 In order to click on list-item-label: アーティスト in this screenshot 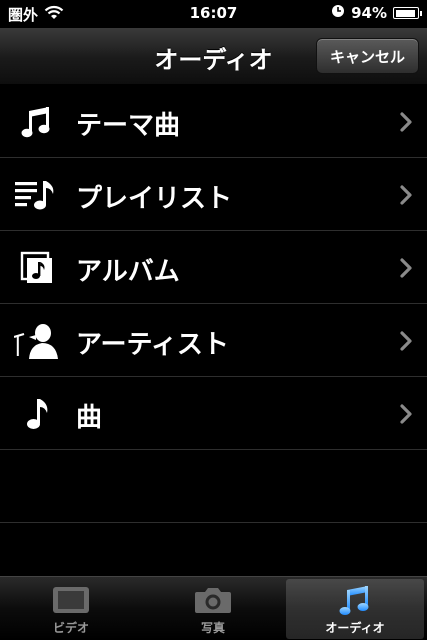, I will do `click(152, 345)`.